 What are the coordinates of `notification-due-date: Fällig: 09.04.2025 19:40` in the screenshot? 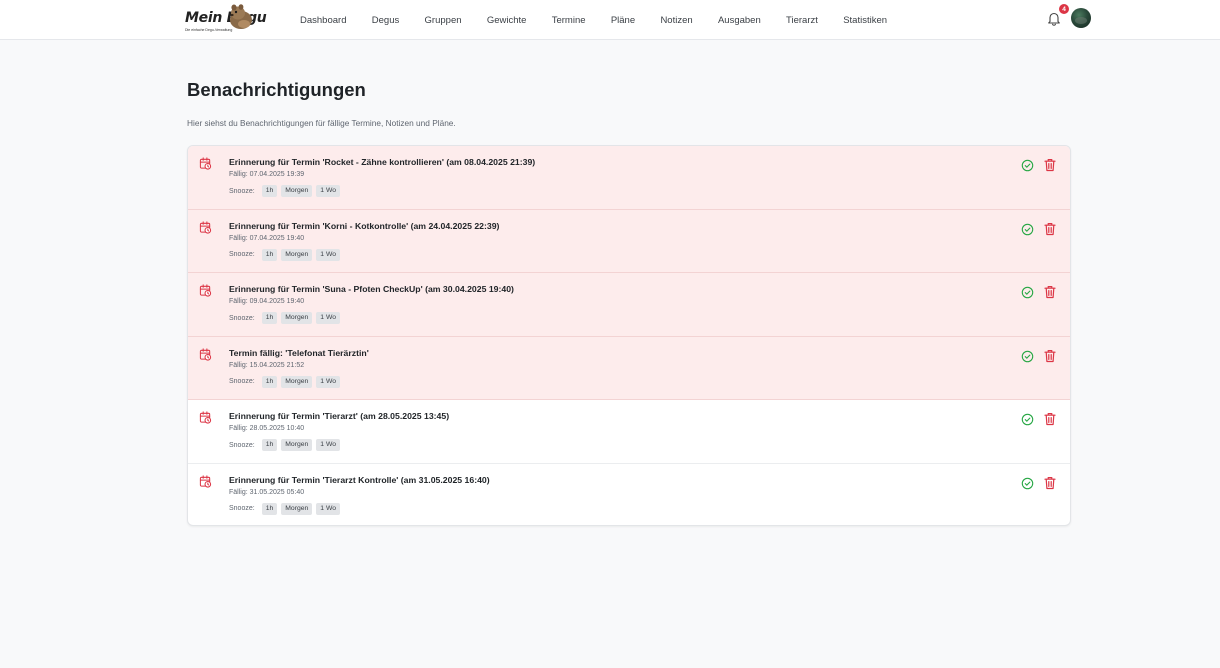 It's located at (267, 301).